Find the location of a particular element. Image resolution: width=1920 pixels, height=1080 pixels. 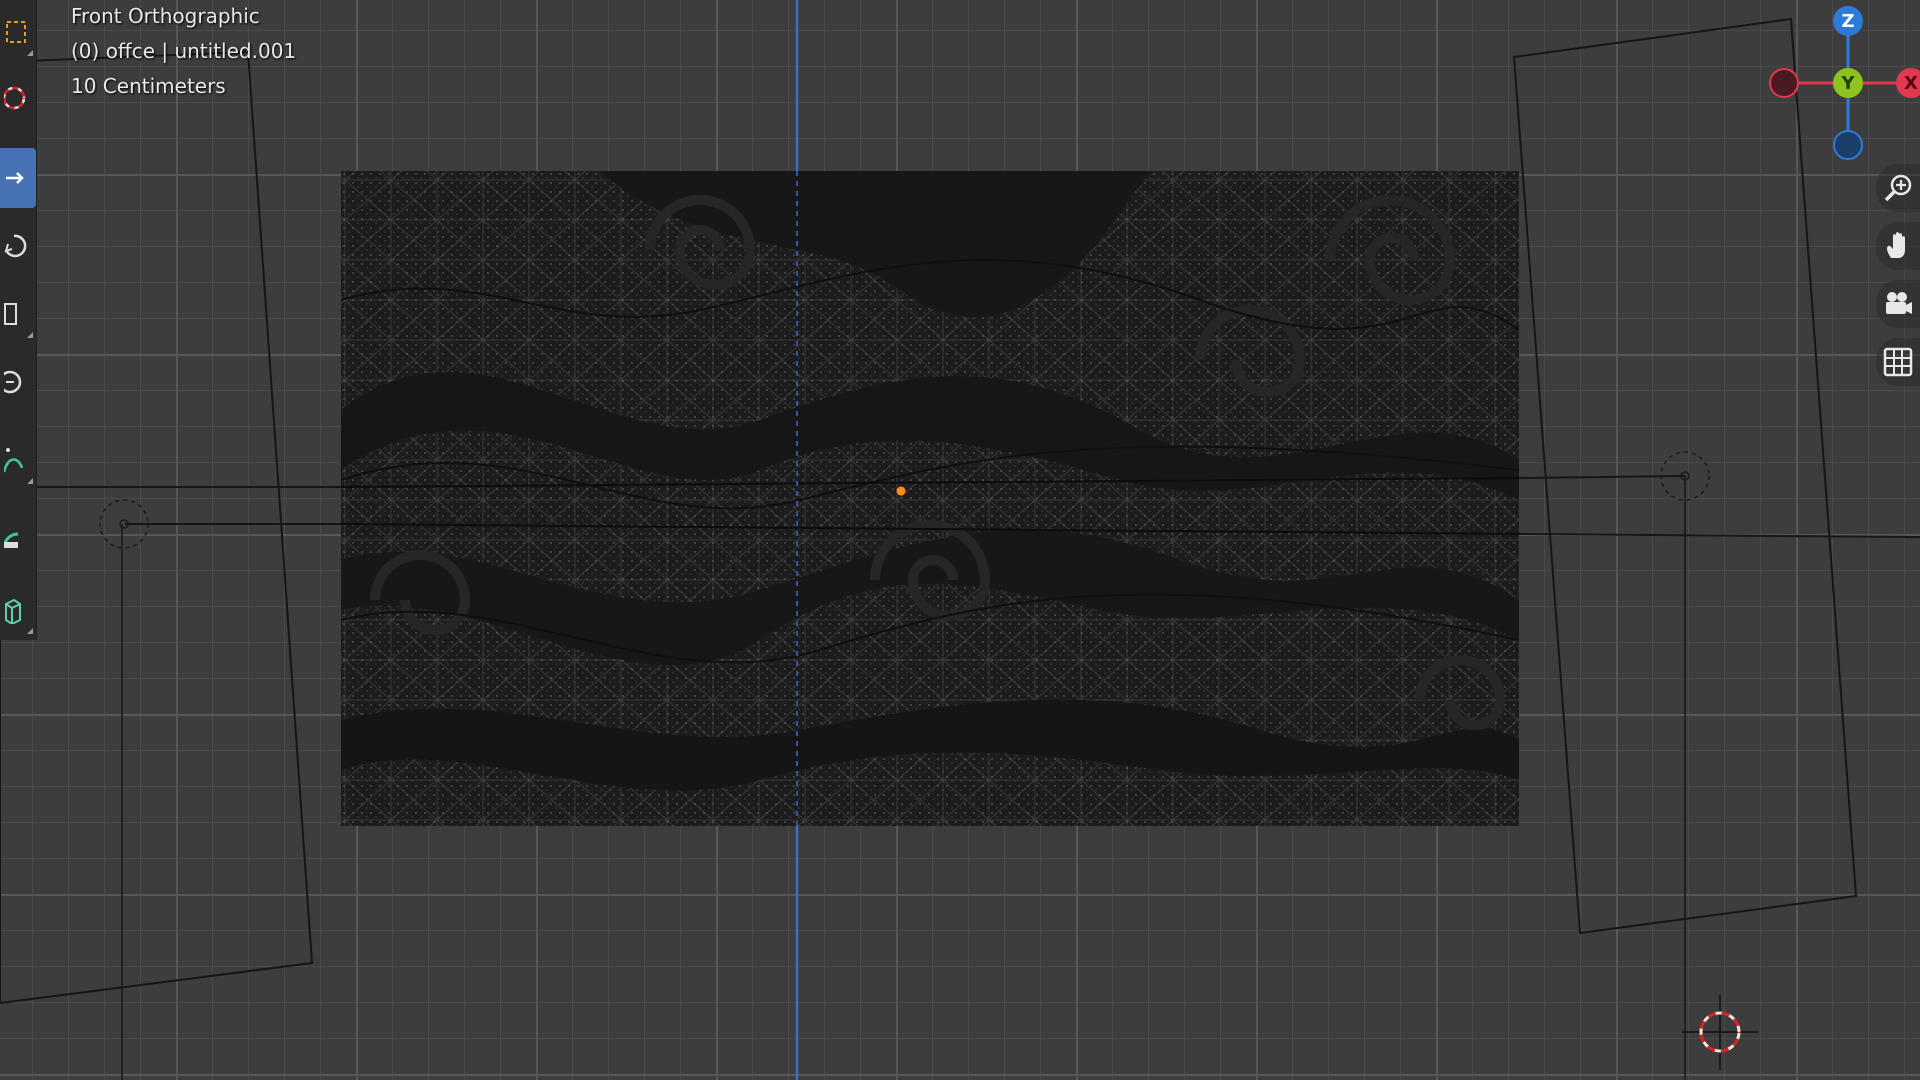

select-box-icon is located at coordinates (16, 32).